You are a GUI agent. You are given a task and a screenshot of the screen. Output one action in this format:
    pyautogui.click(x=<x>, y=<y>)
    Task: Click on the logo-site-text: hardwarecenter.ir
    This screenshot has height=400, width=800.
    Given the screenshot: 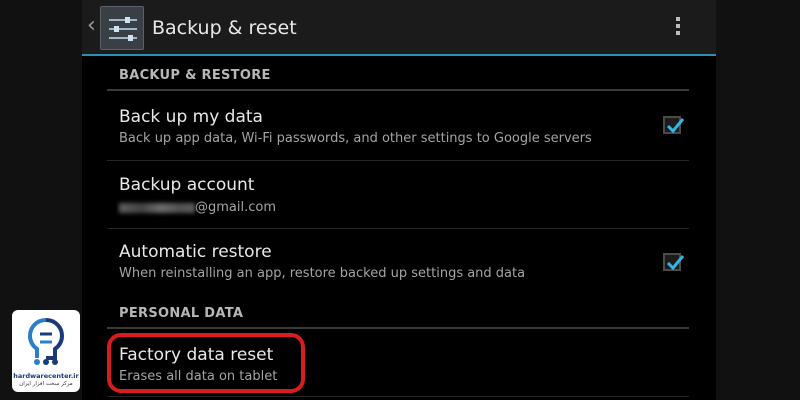 What is the action you would take?
    pyautogui.click(x=46, y=376)
    